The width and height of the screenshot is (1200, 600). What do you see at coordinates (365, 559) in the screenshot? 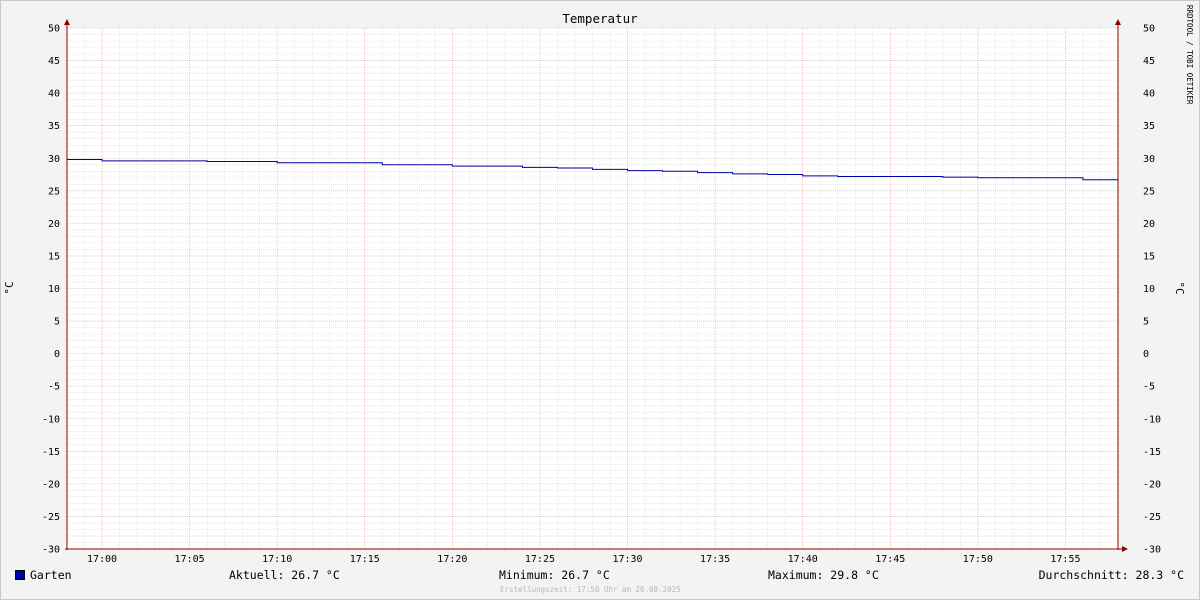
I see `x-tick-label: 17:15` at bounding box center [365, 559].